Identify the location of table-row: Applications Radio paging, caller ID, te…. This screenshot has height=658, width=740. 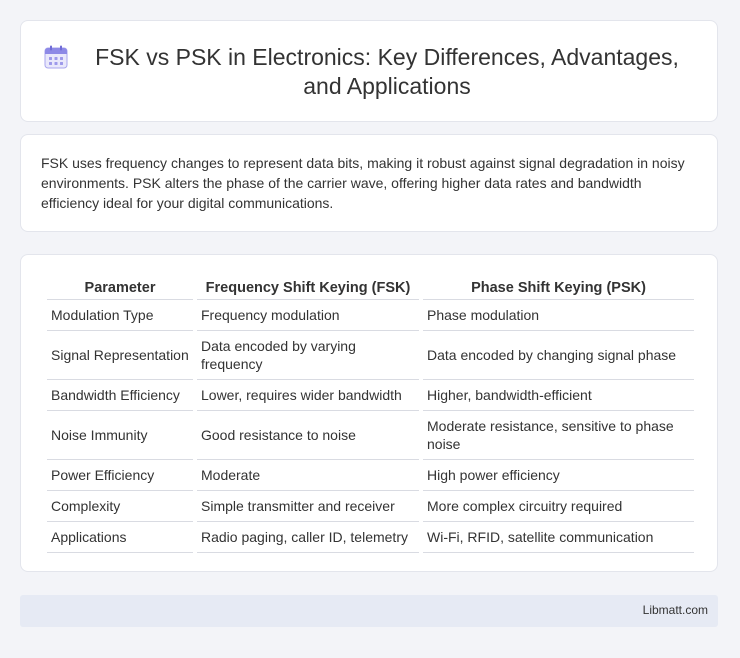
(370, 537).